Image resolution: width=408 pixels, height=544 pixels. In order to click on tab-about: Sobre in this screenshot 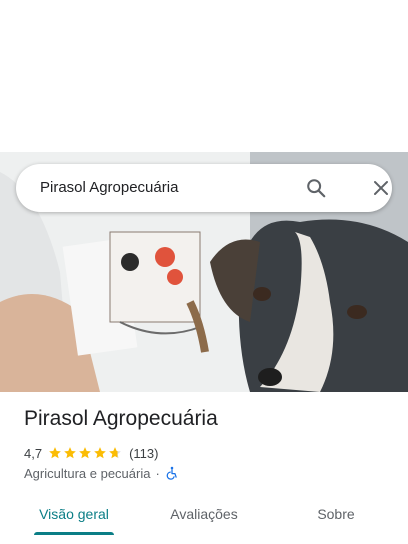, I will do `click(336, 515)`.